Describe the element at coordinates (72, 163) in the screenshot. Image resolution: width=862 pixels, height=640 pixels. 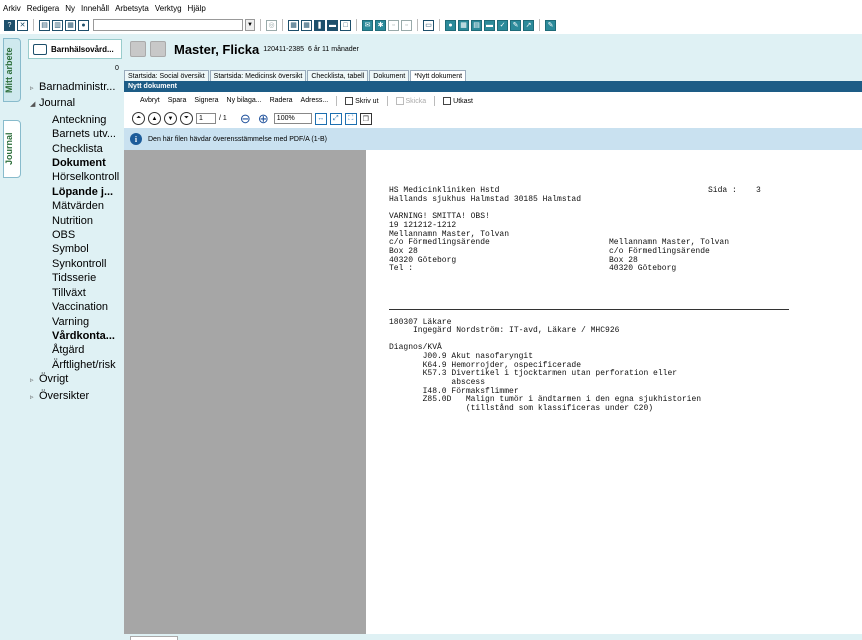
I see `tree-item: Dokument` at that location.